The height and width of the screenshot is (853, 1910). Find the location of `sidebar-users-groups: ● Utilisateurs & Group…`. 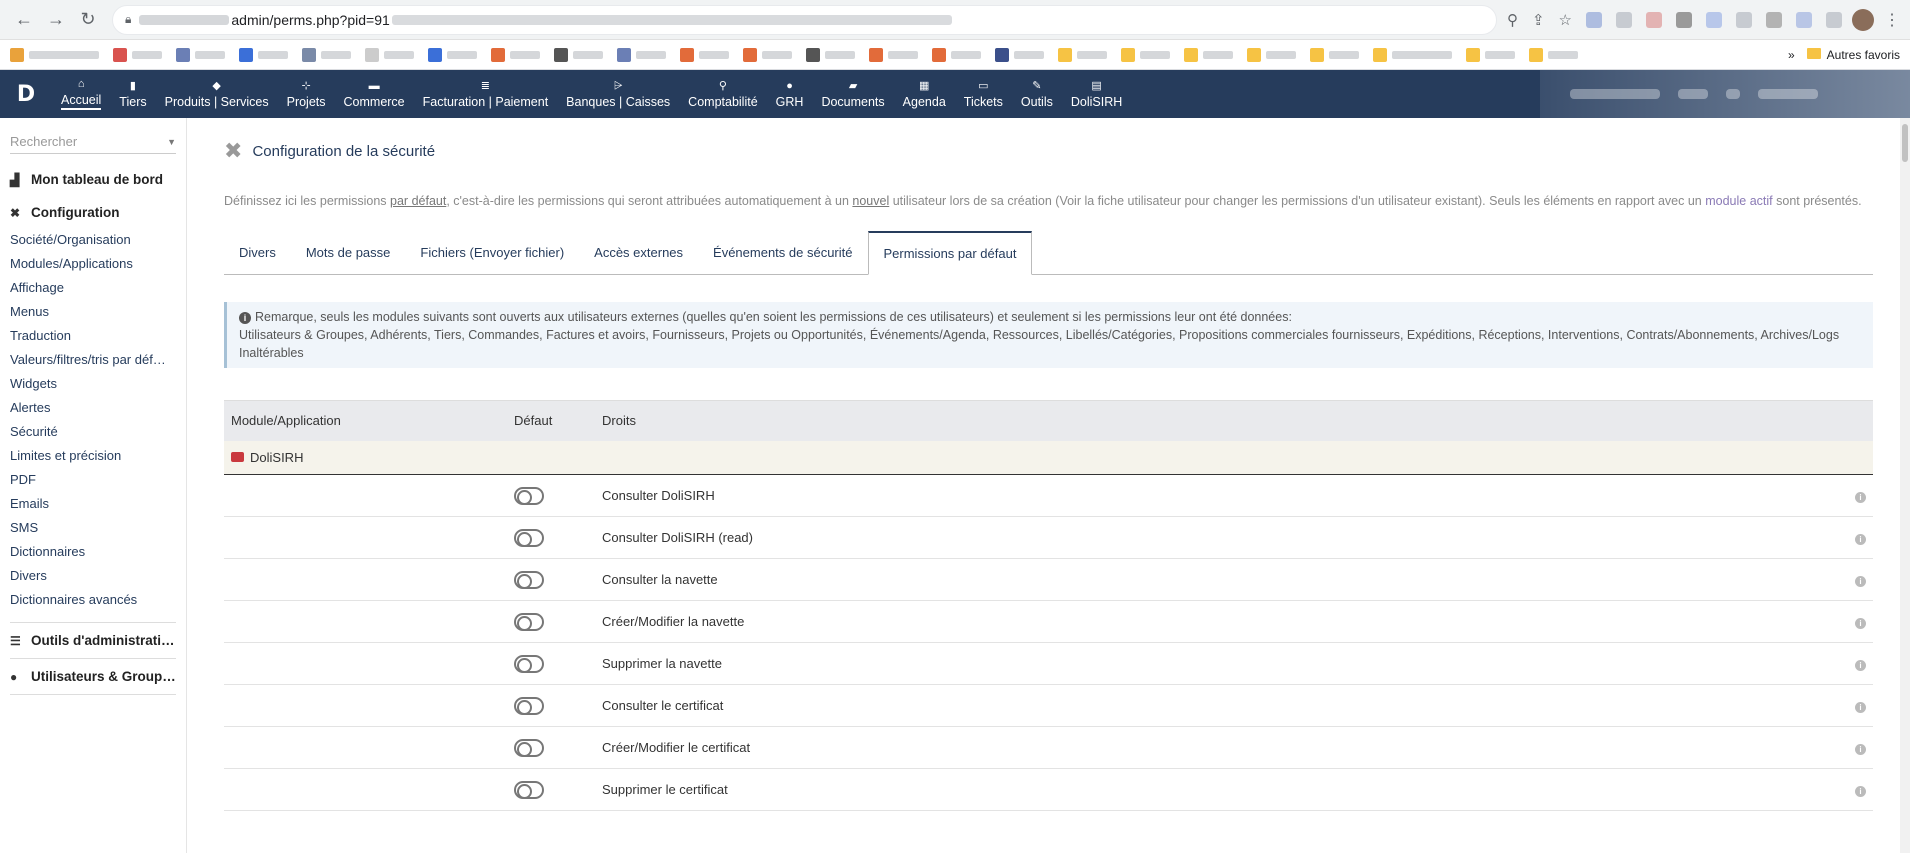

sidebar-users-groups: ● Utilisateurs & Group… is located at coordinates (93, 676).